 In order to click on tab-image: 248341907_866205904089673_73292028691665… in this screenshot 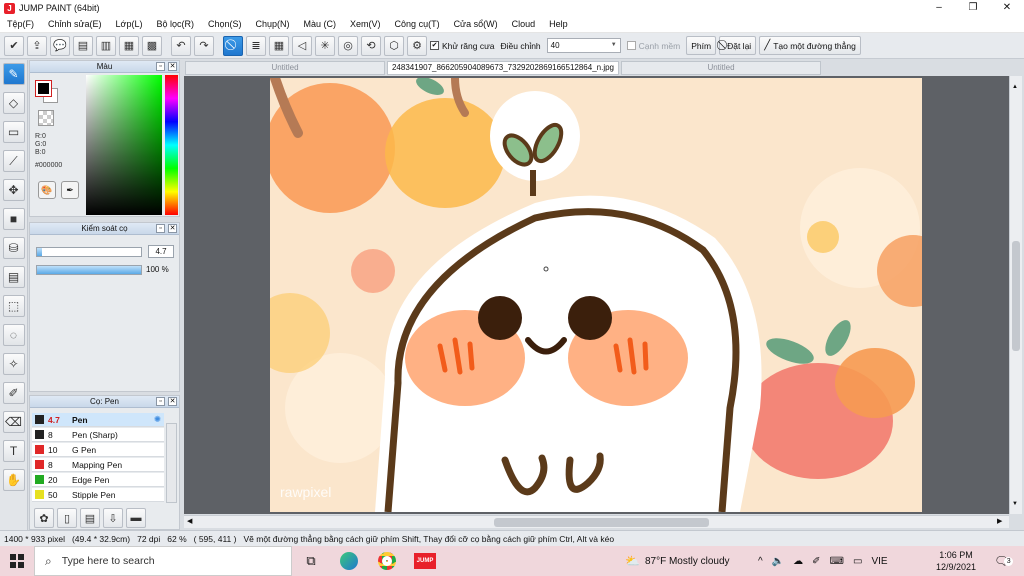, I will do `click(503, 68)`.